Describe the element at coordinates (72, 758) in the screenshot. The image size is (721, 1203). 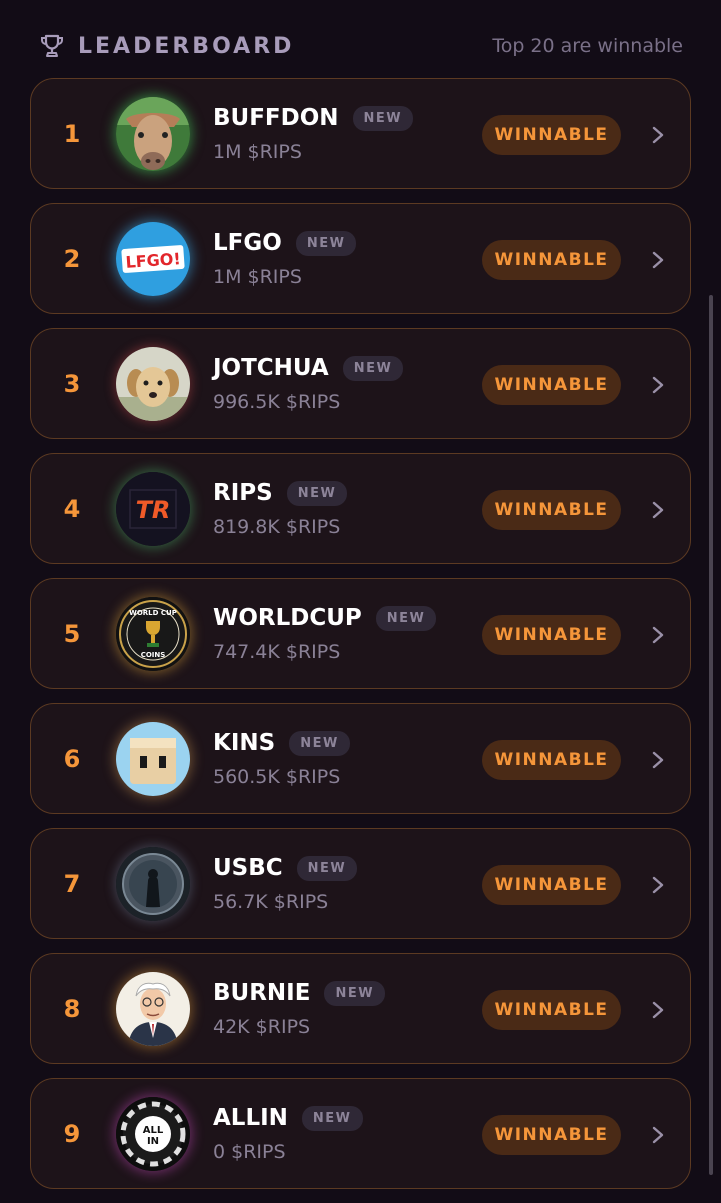
I see `rank-number: 6` at that location.